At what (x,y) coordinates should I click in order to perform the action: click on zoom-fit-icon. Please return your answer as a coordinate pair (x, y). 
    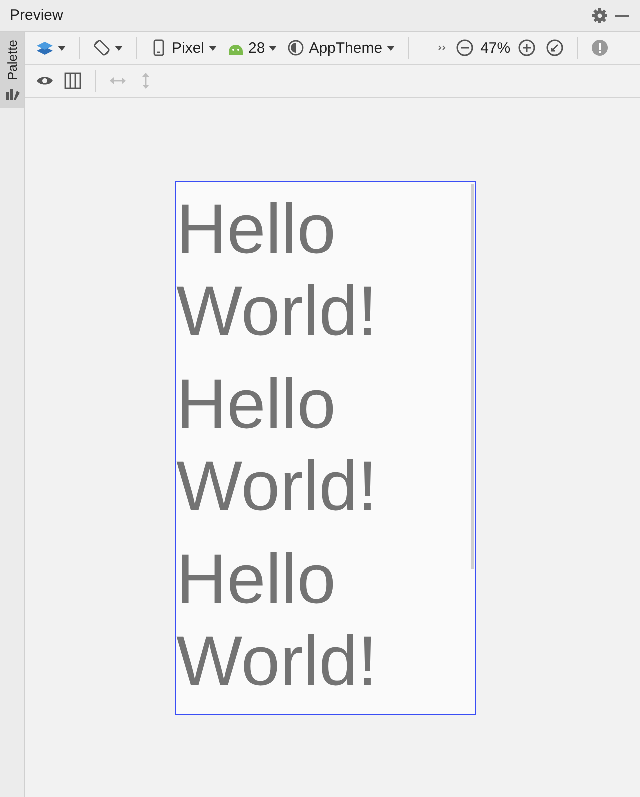
    Looking at the image, I should click on (555, 48).